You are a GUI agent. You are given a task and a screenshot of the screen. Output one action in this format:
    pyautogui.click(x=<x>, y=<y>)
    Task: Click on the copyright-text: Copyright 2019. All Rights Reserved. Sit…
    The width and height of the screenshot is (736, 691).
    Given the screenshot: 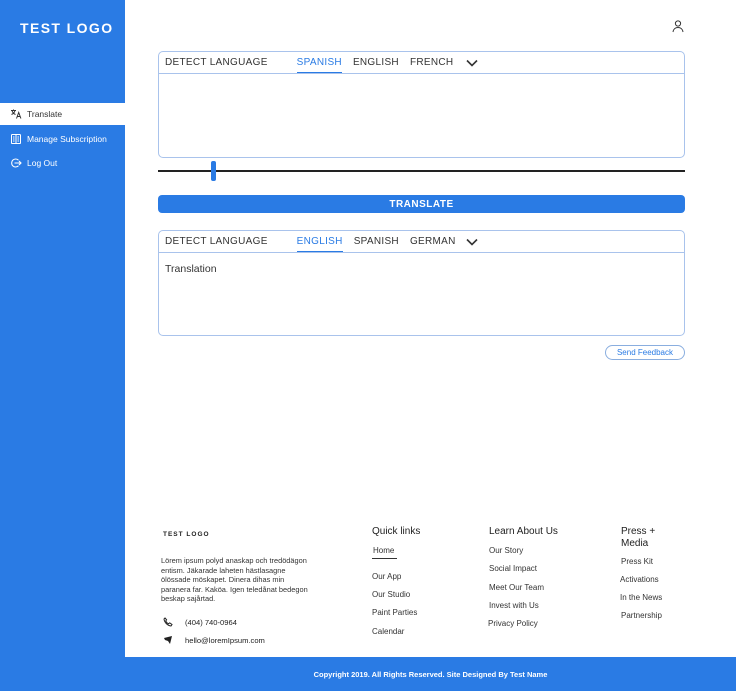 What is the action you would take?
    pyautogui.click(x=430, y=674)
    